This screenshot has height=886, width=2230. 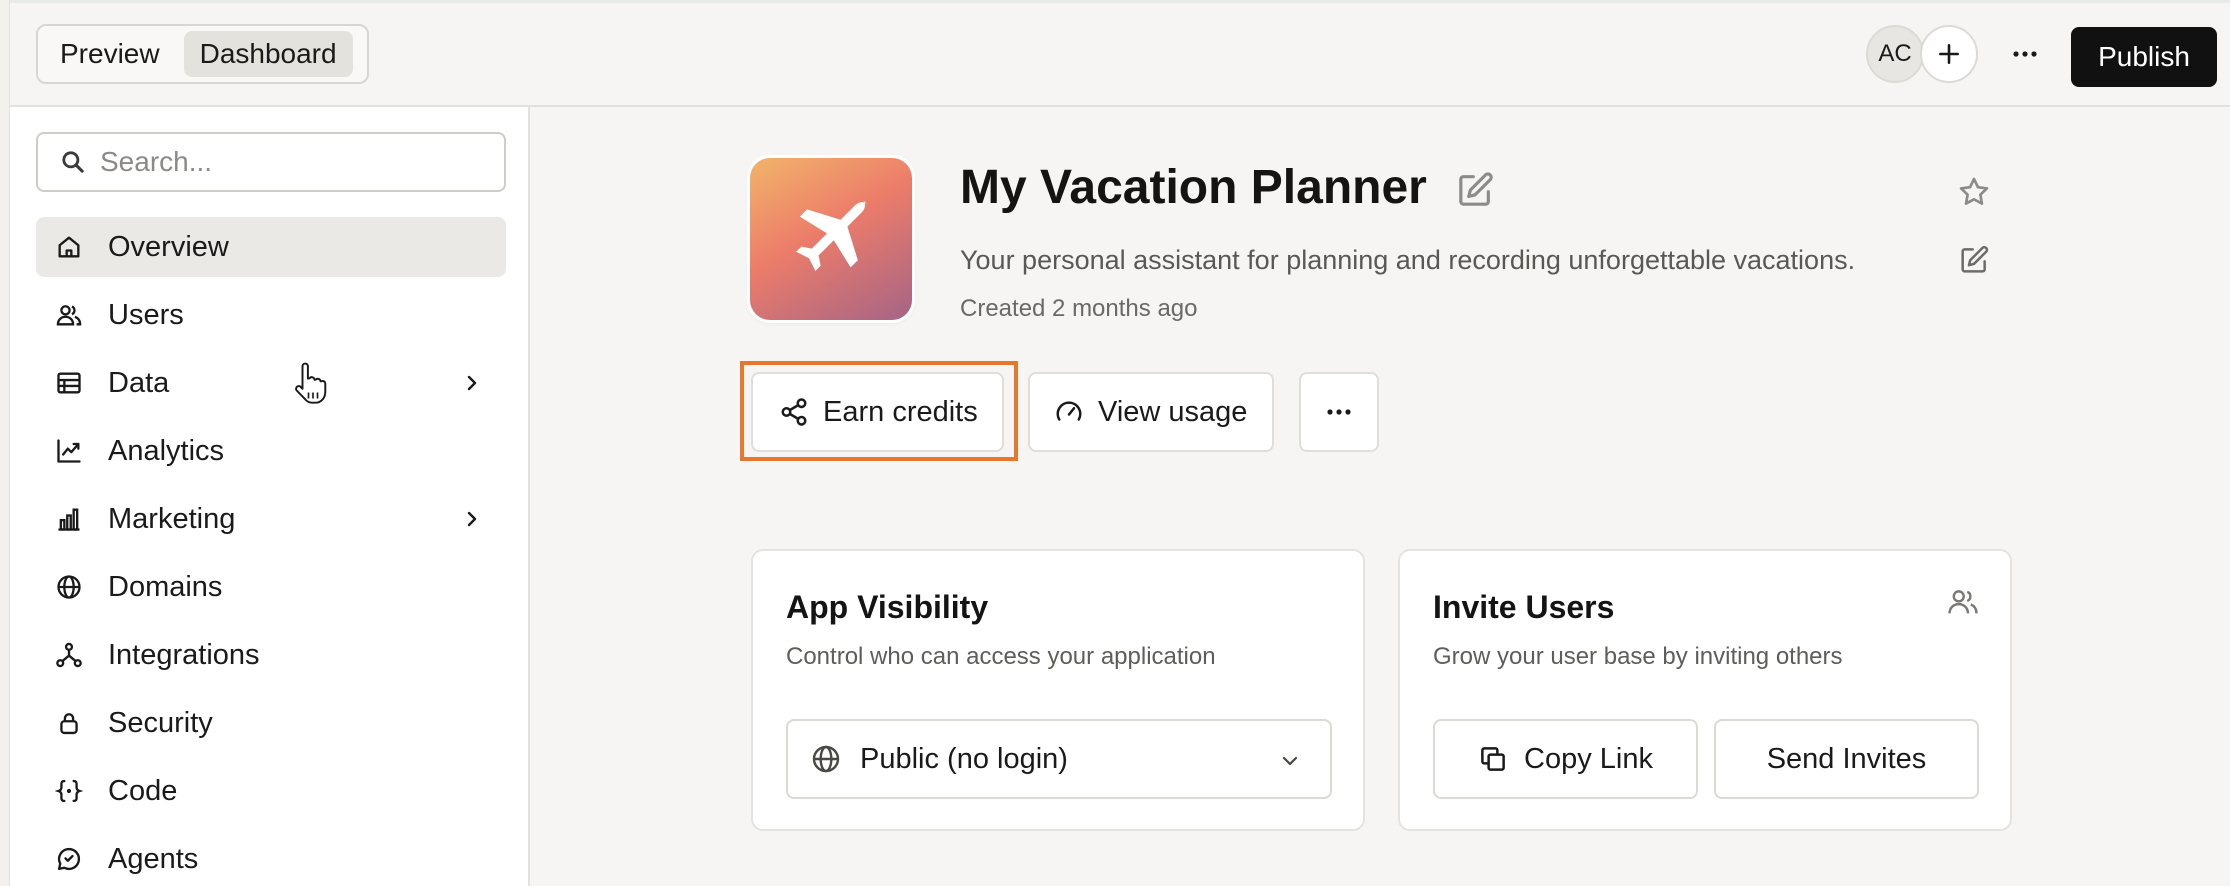 What do you see at coordinates (166, 450) in the screenshot?
I see `sidebar-item-label: Analytics` at bounding box center [166, 450].